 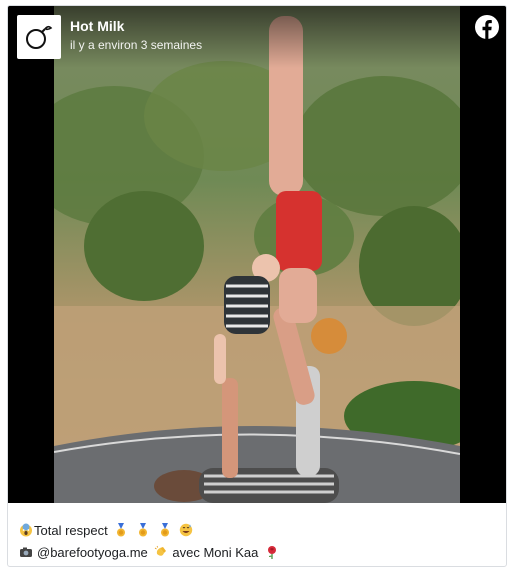 What do you see at coordinates (97, 26) in the screenshot?
I see `page-name: Hot Milk` at bounding box center [97, 26].